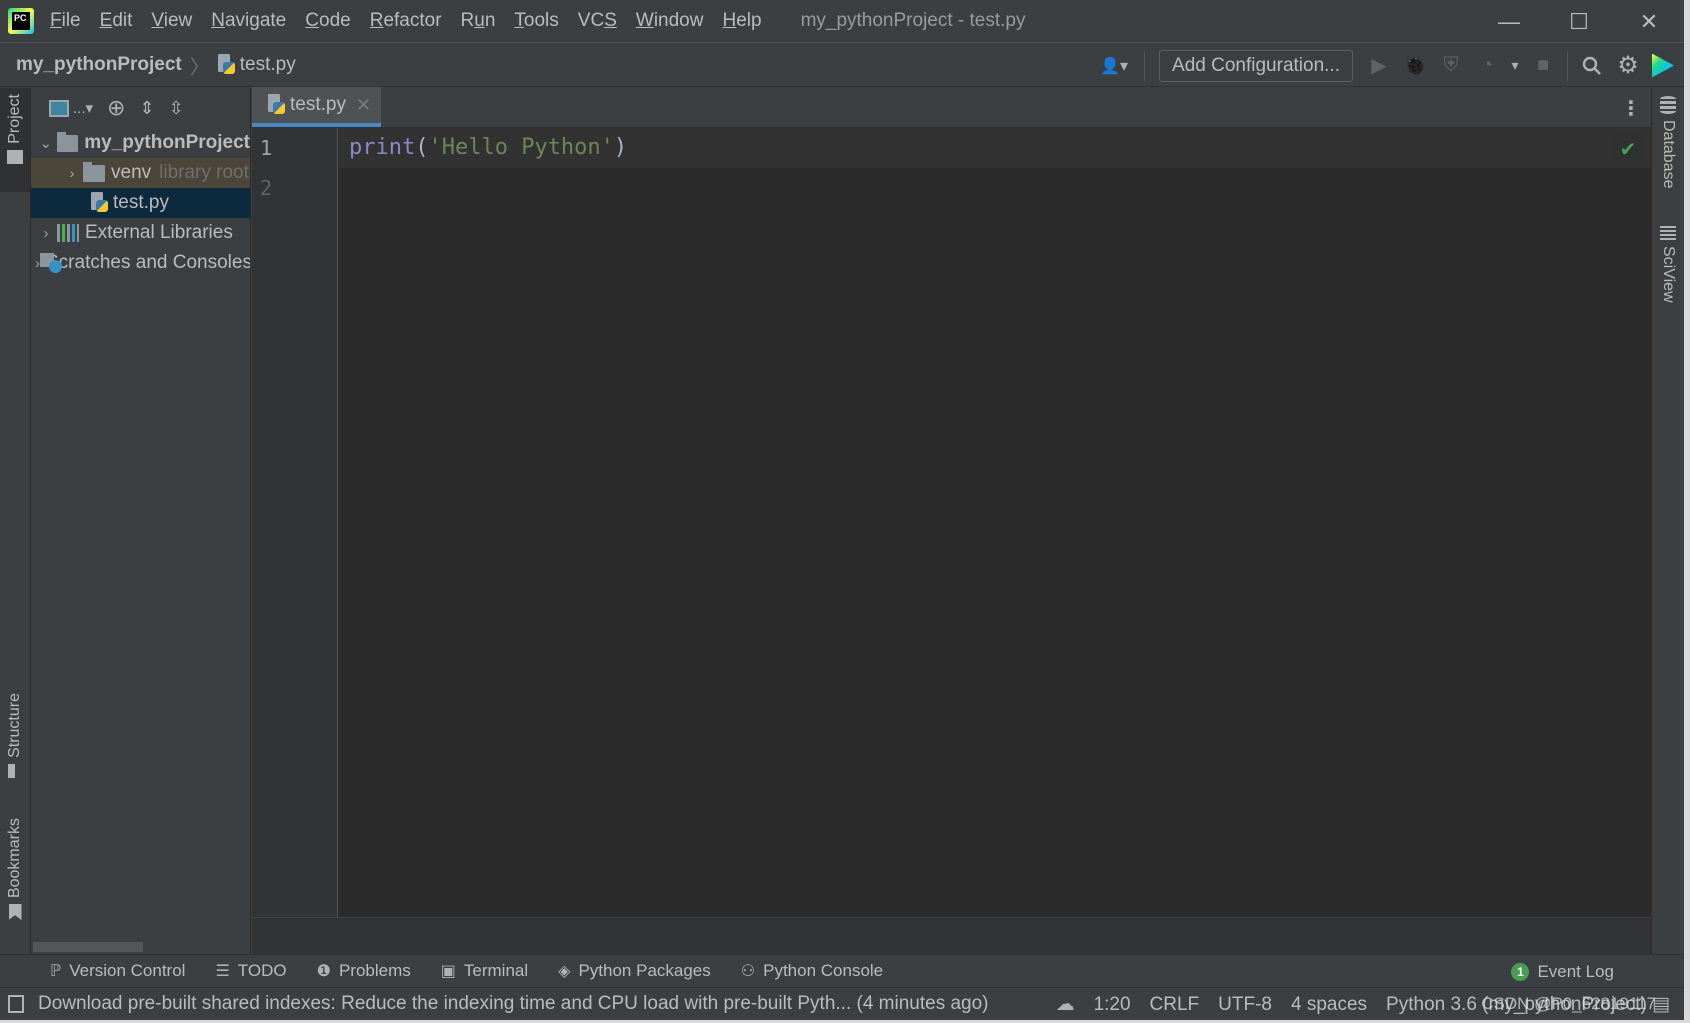  What do you see at coordinates (1487, 66) in the screenshot?
I see `profile-icon: ◔` at bounding box center [1487, 66].